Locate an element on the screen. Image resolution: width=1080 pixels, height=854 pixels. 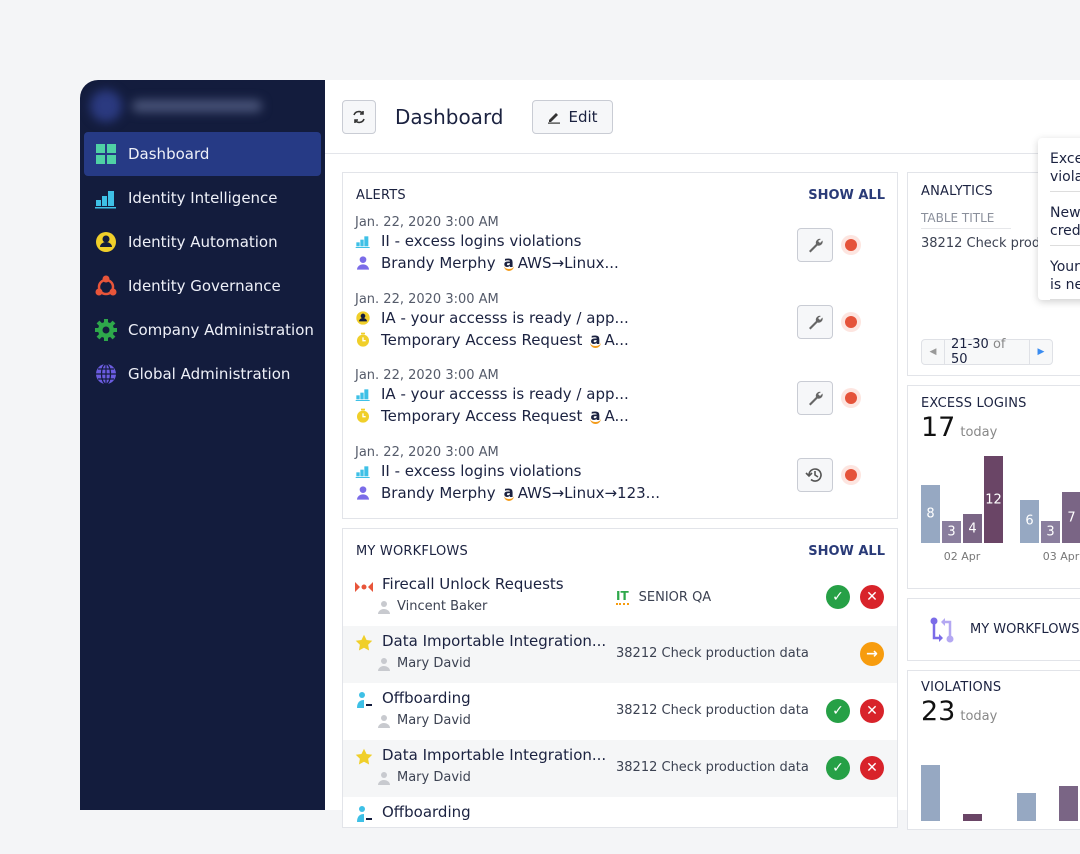
refresh-icon is located at coordinates (359, 116).